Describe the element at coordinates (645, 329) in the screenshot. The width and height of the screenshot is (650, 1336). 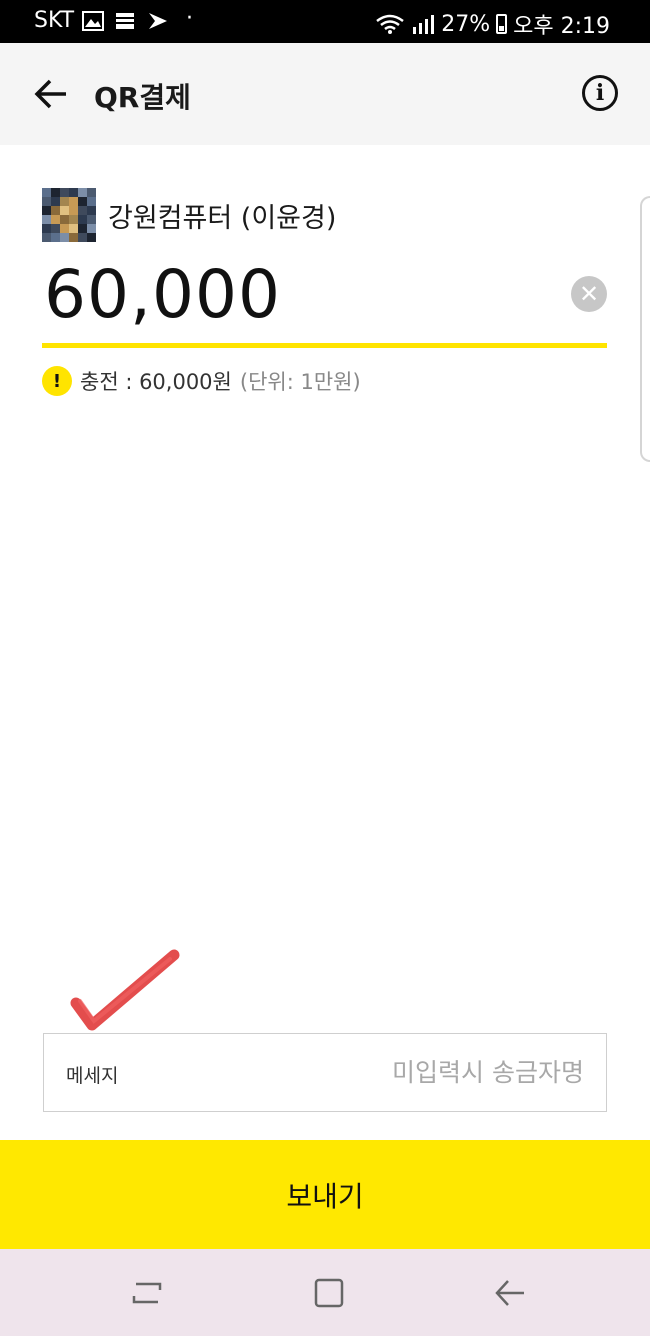
I see `edge-panel-handle` at that location.